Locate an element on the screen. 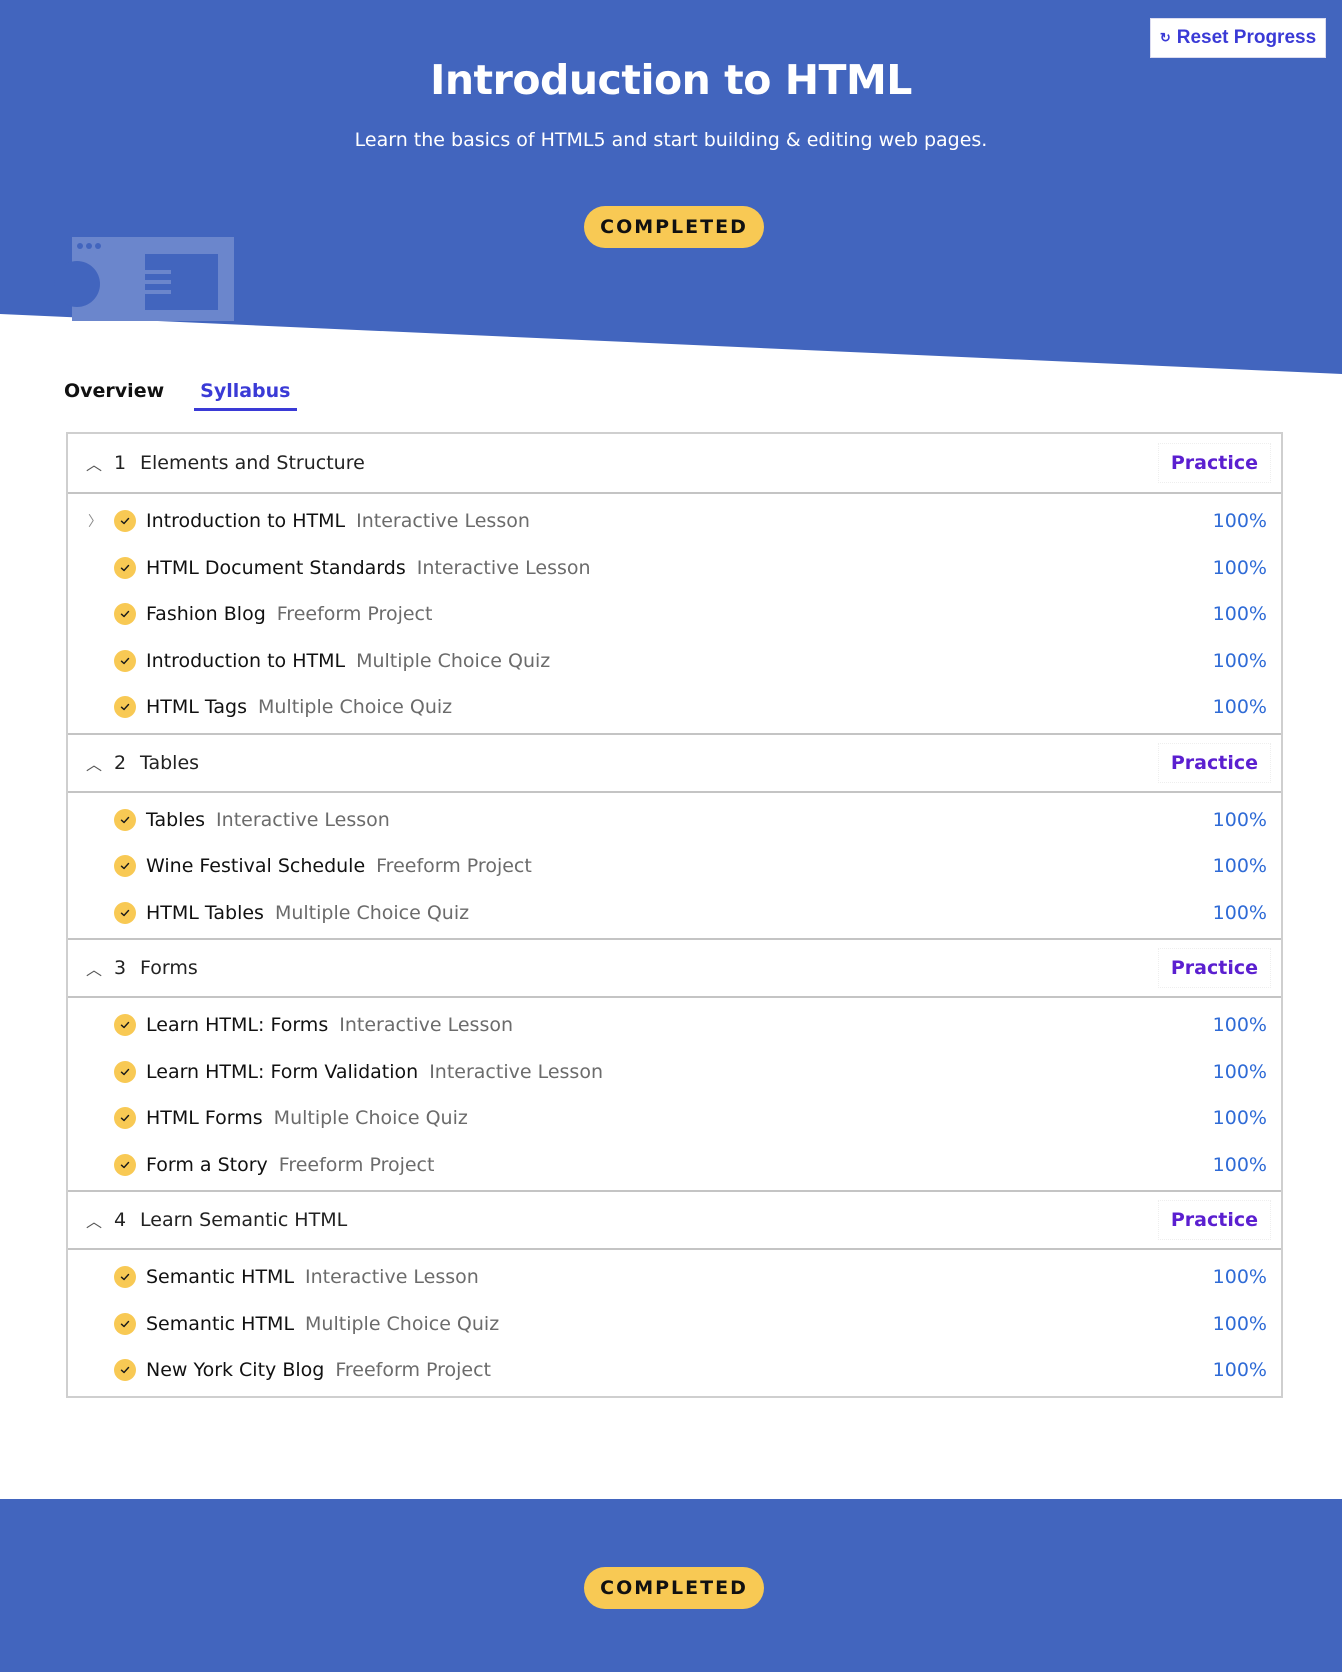 The height and width of the screenshot is (1672, 1342). item-title: Wine Festival Schedule is located at coordinates (255, 866).